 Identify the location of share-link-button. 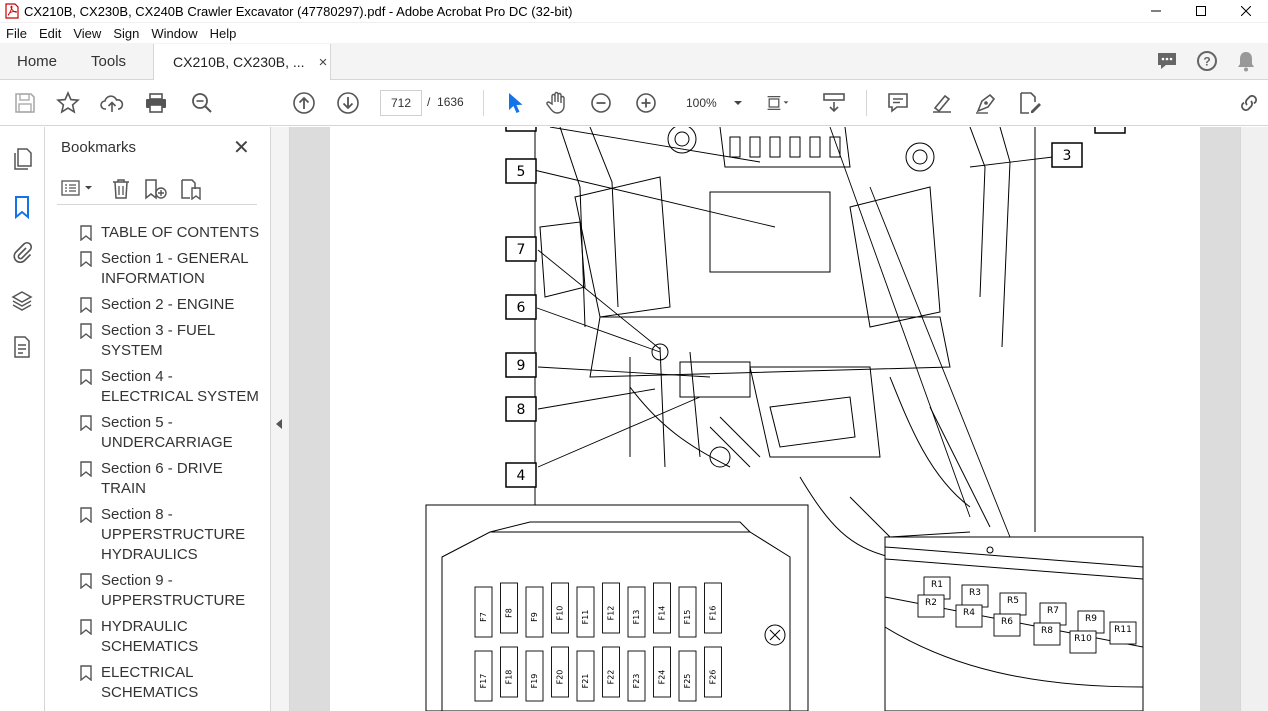
(1249, 103).